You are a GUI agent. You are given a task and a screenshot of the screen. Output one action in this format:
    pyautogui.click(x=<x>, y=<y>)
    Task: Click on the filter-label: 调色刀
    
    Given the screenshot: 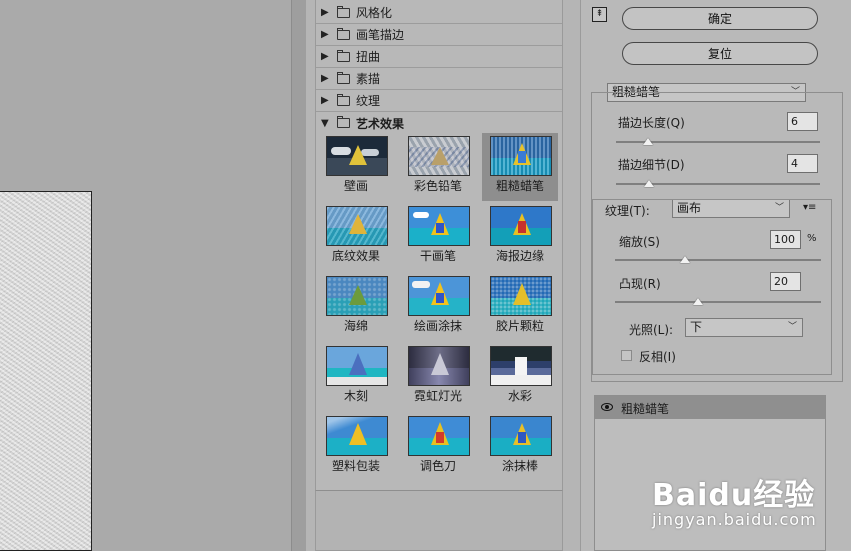 What is the action you would take?
    pyautogui.click(x=437, y=466)
    